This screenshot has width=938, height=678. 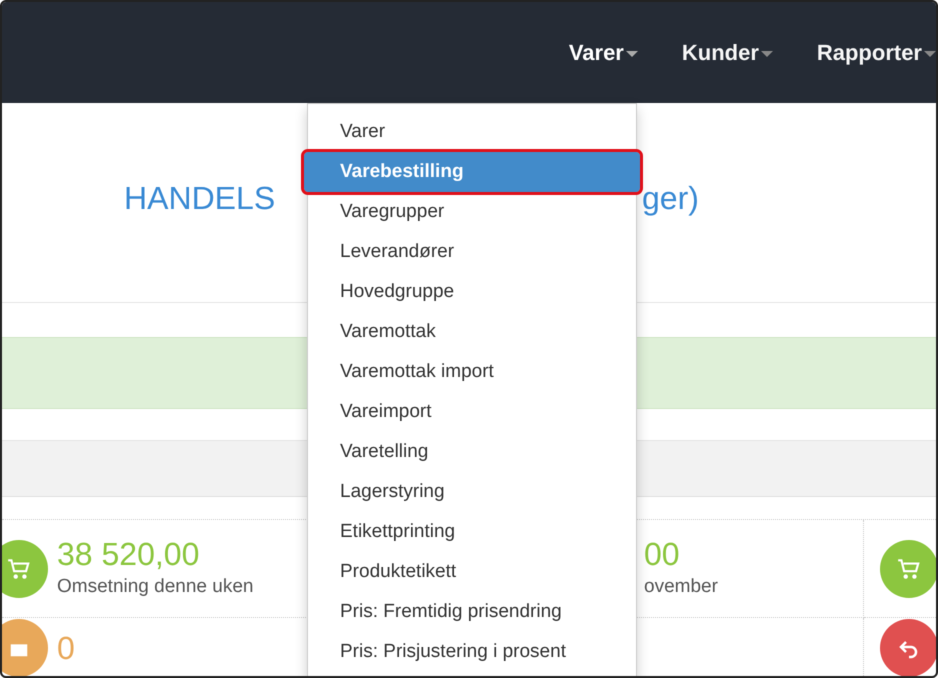 I want to click on nav-menu: Varer, so click(x=603, y=52).